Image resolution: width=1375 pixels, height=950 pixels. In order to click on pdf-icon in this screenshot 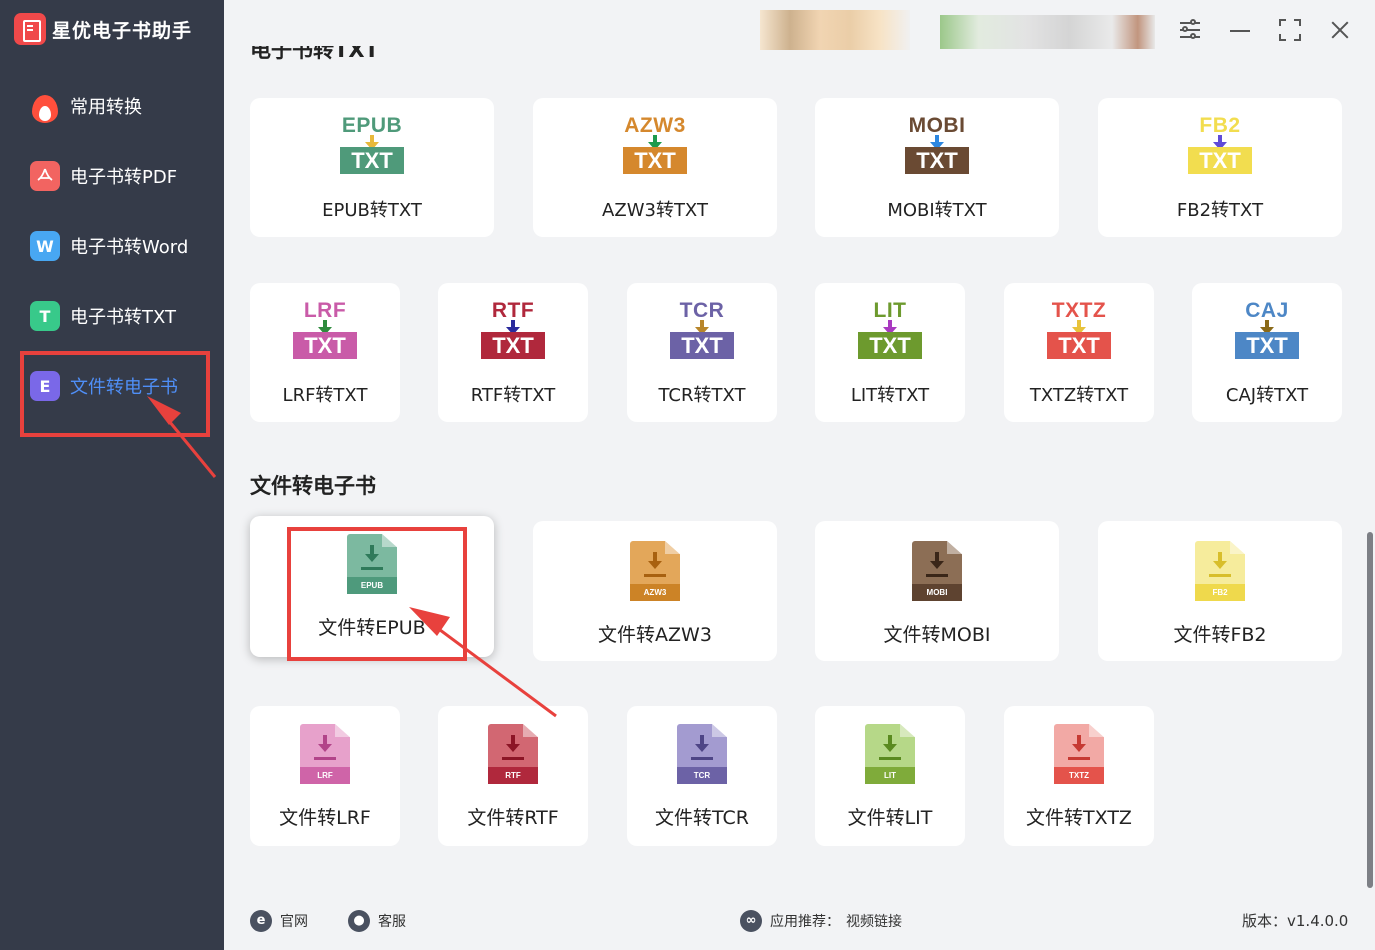, I will do `click(45, 176)`.